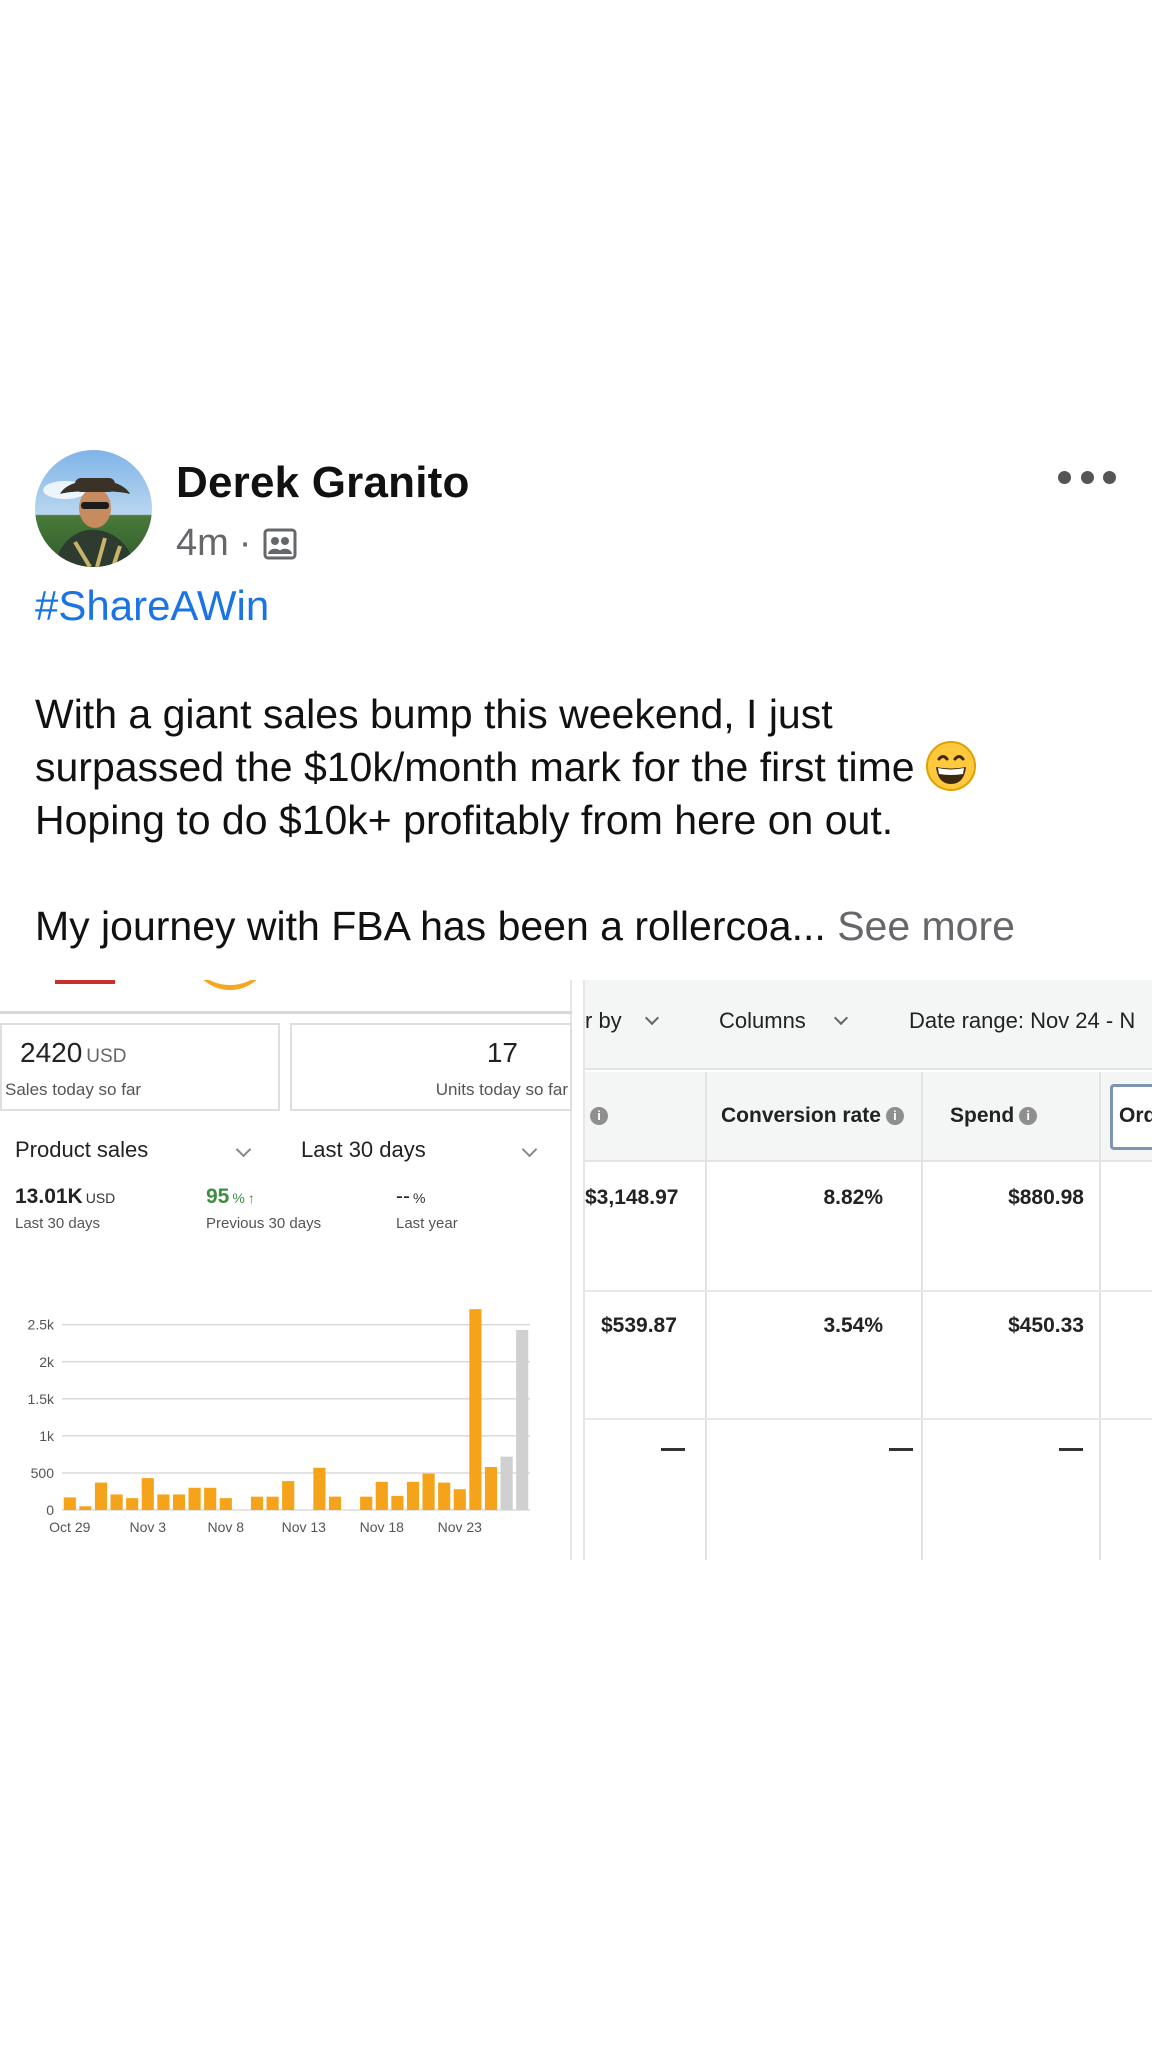 This screenshot has height=2048, width=1152. What do you see at coordinates (868, 1484) in the screenshot?
I see `table-row` at bounding box center [868, 1484].